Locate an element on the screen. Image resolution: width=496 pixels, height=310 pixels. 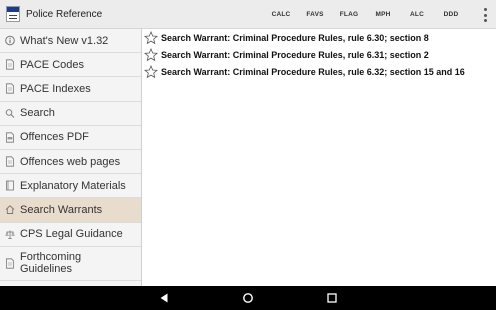
sidebar-item-search-warrants: Search Warrants is located at coordinates (70, 210).